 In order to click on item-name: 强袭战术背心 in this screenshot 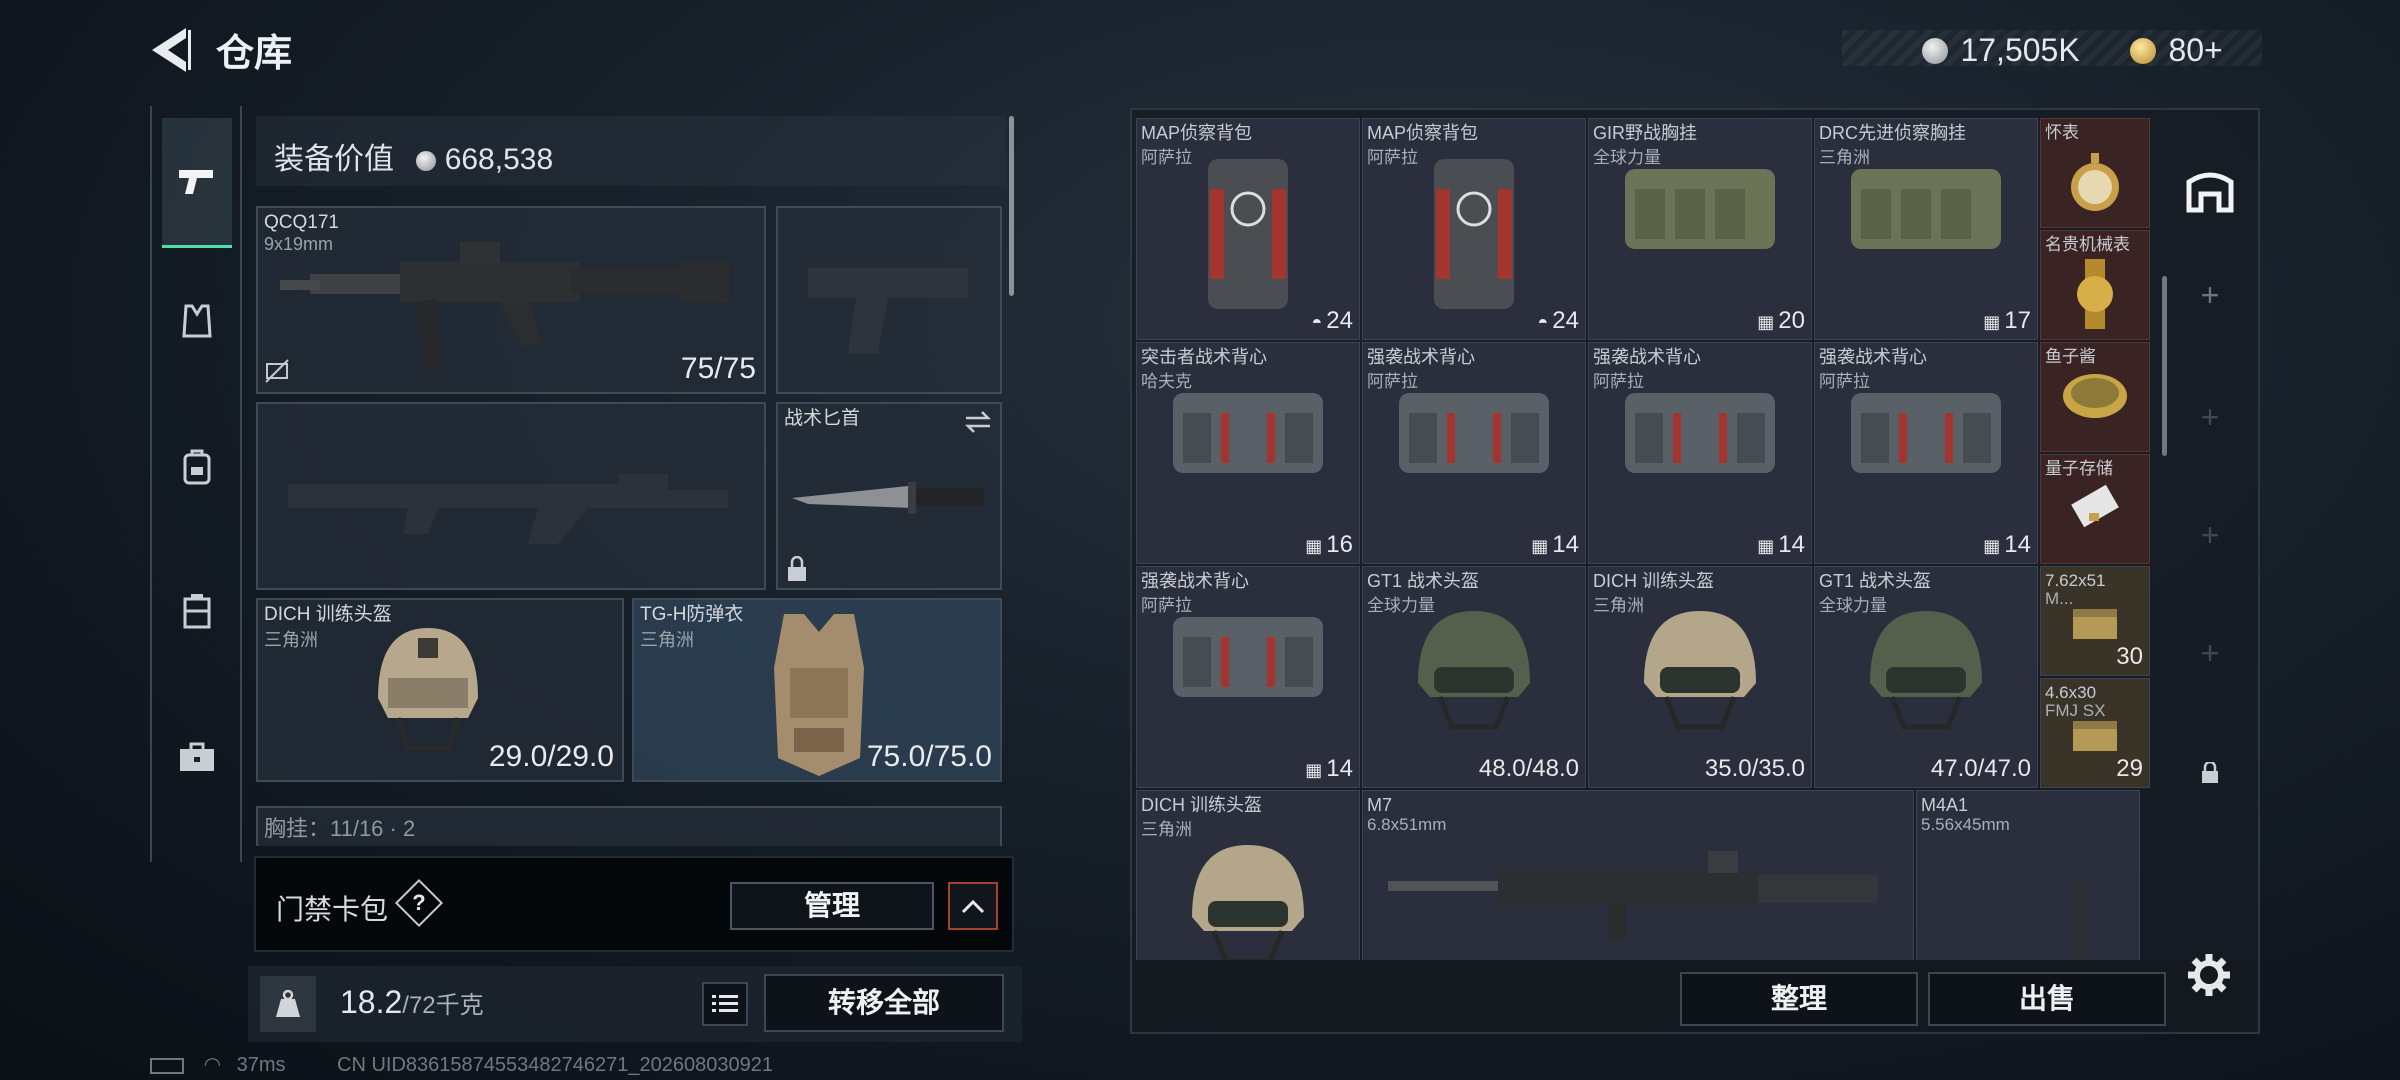, I will do `click(1195, 581)`.